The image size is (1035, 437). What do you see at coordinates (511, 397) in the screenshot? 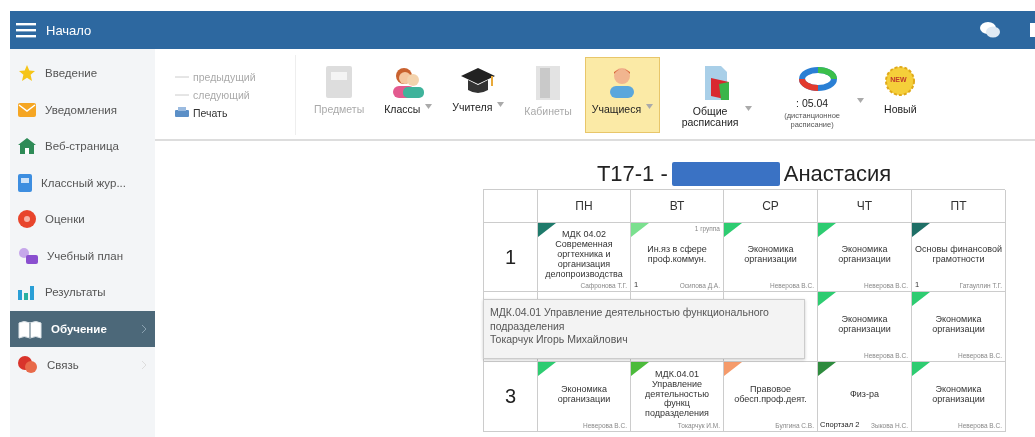
I see `period-cell: 3` at bounding box center [511, 397].